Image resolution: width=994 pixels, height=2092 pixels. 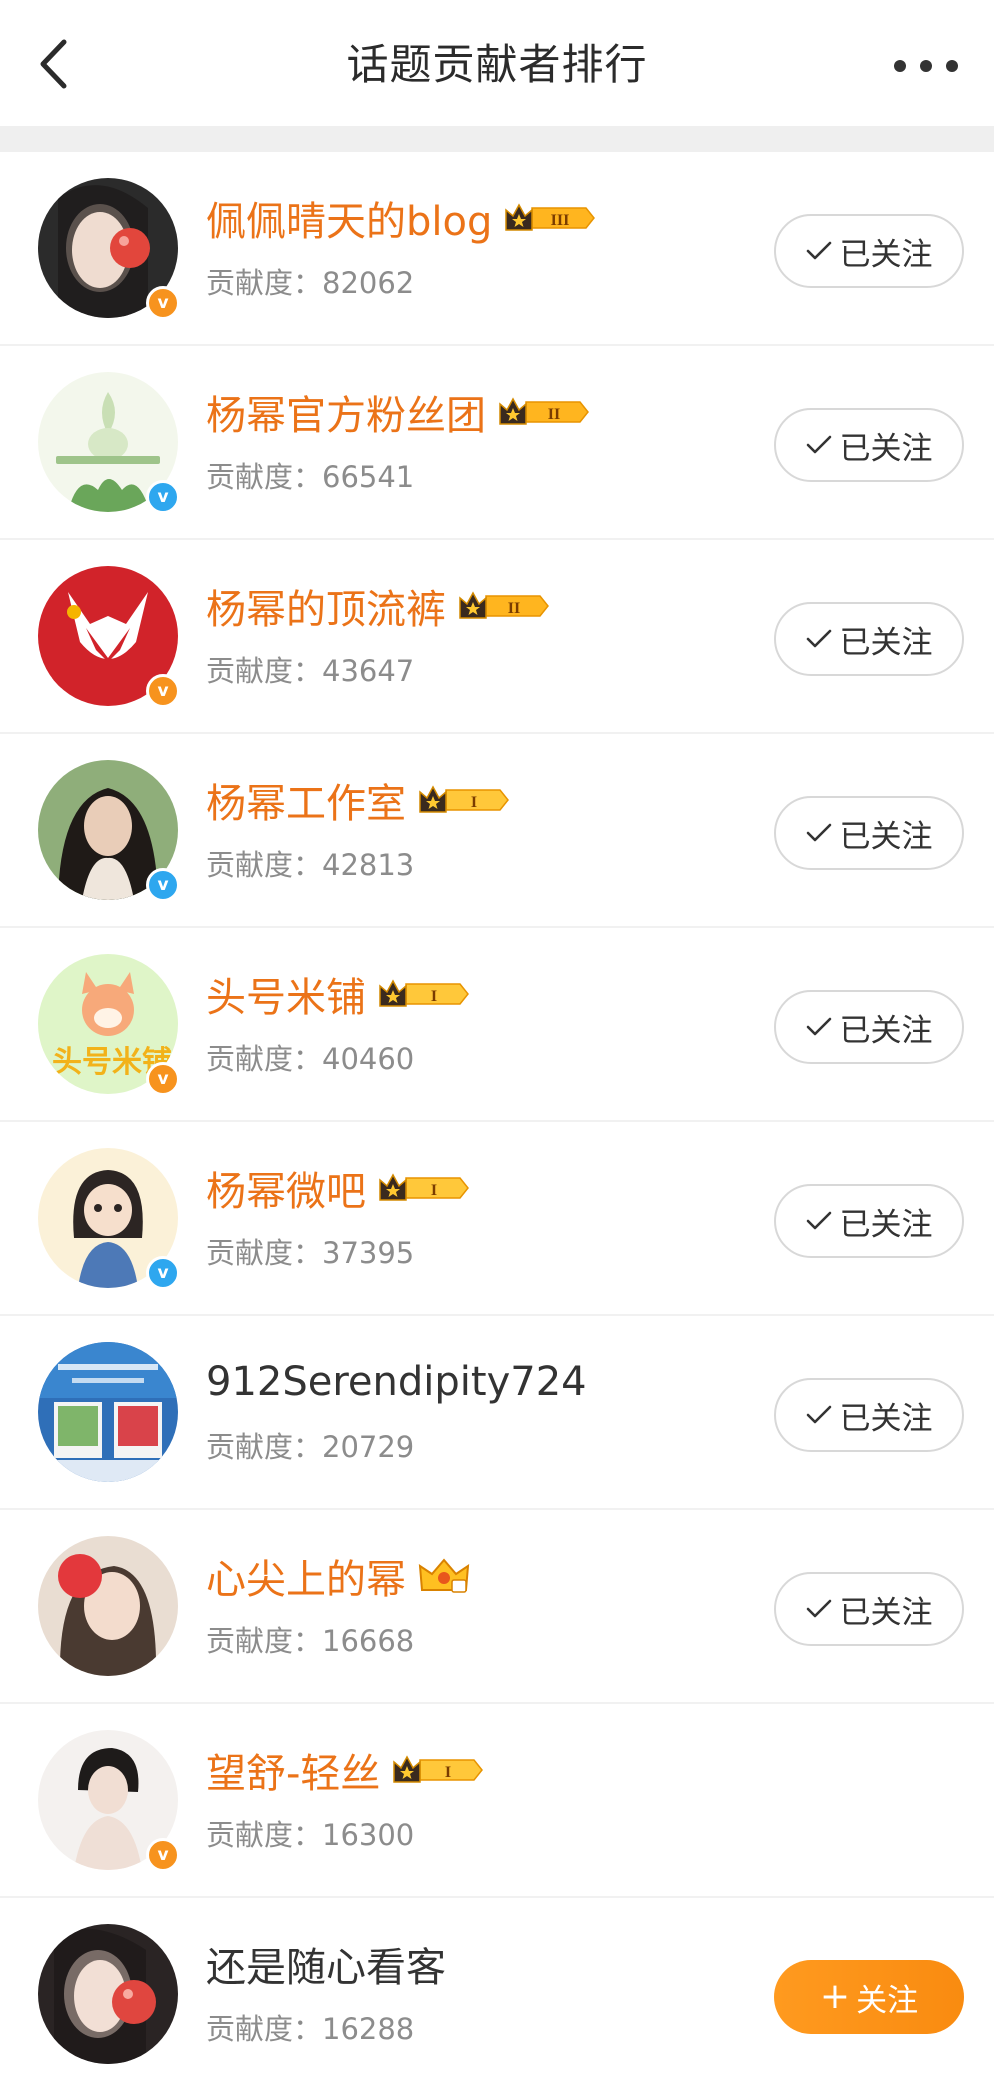 I want to click on username: 心尖上的幂, so click(x=306, y=1576).